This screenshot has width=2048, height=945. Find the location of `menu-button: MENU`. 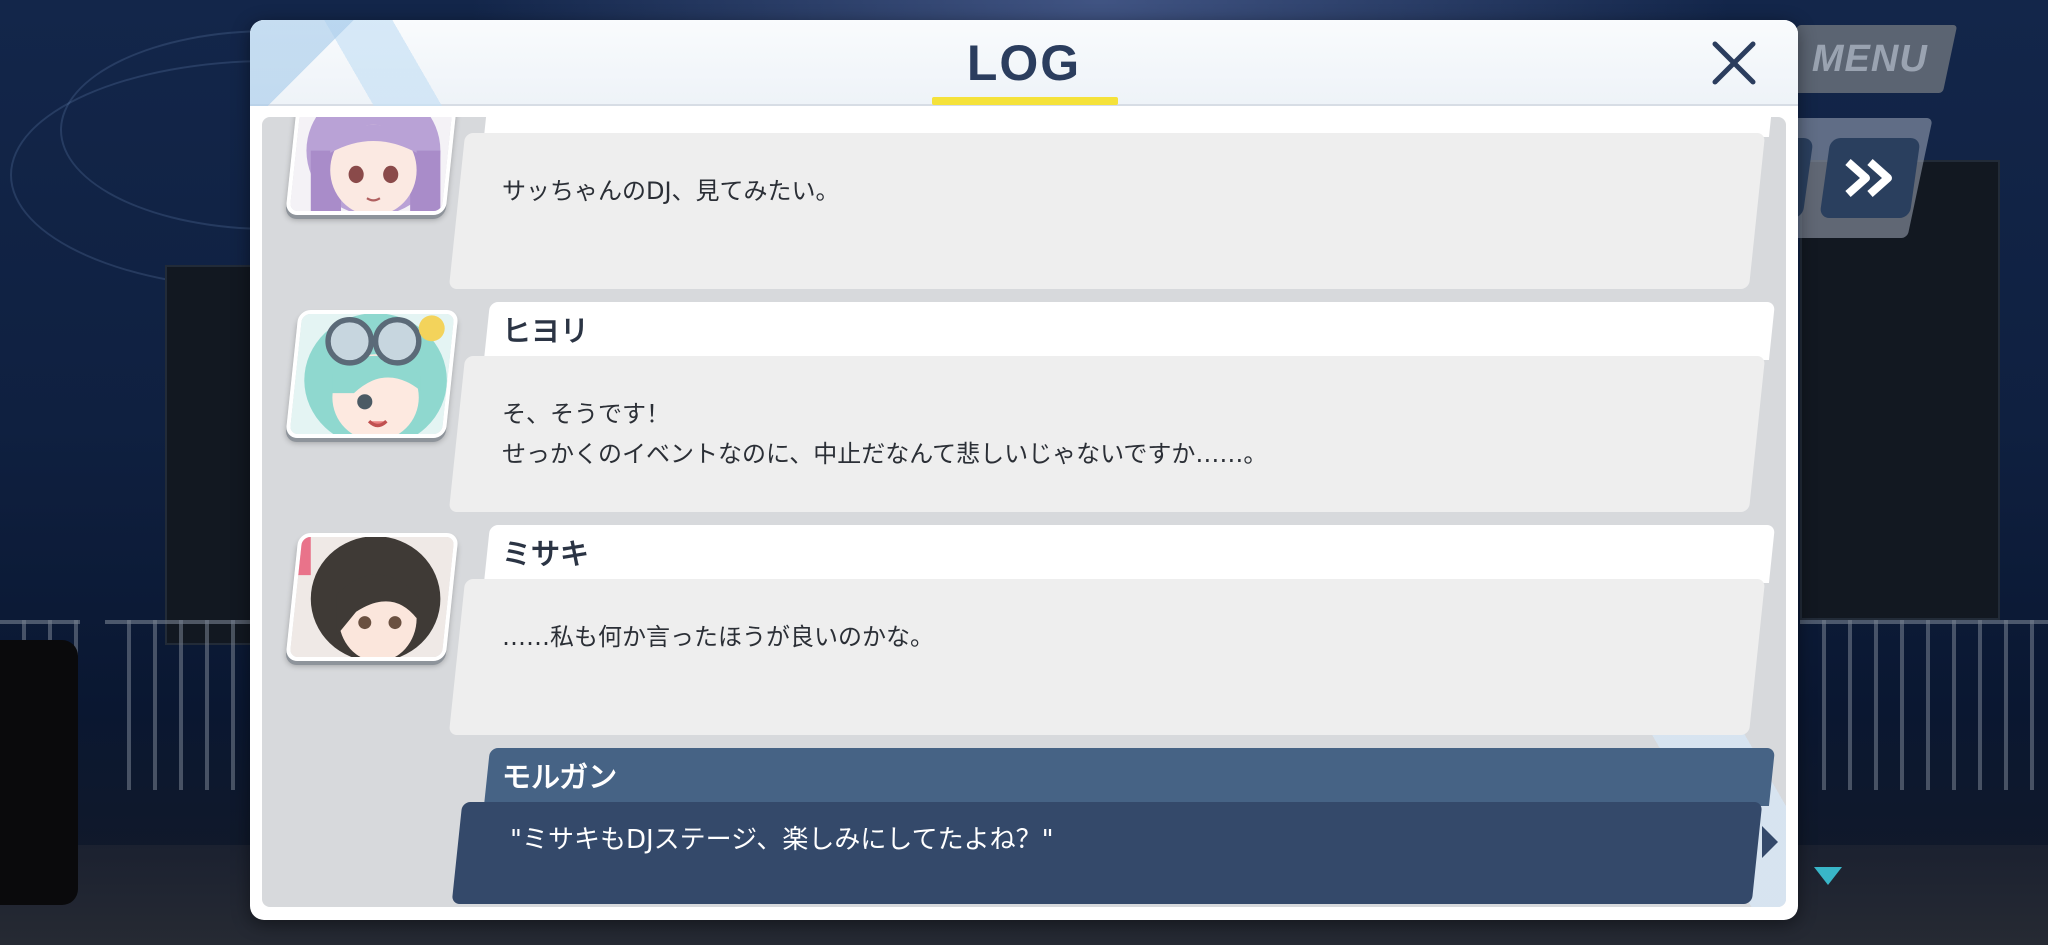

menu-button: MENU is located at coordinates (1870, 59).